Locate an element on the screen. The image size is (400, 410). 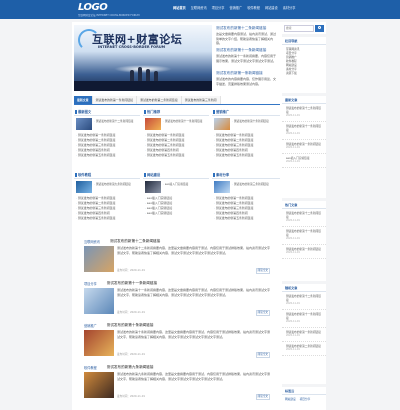
sidebar-random-item: 测试发布的新第一条新闻链接 2020-11-01 is located at coordinates (304, 335).